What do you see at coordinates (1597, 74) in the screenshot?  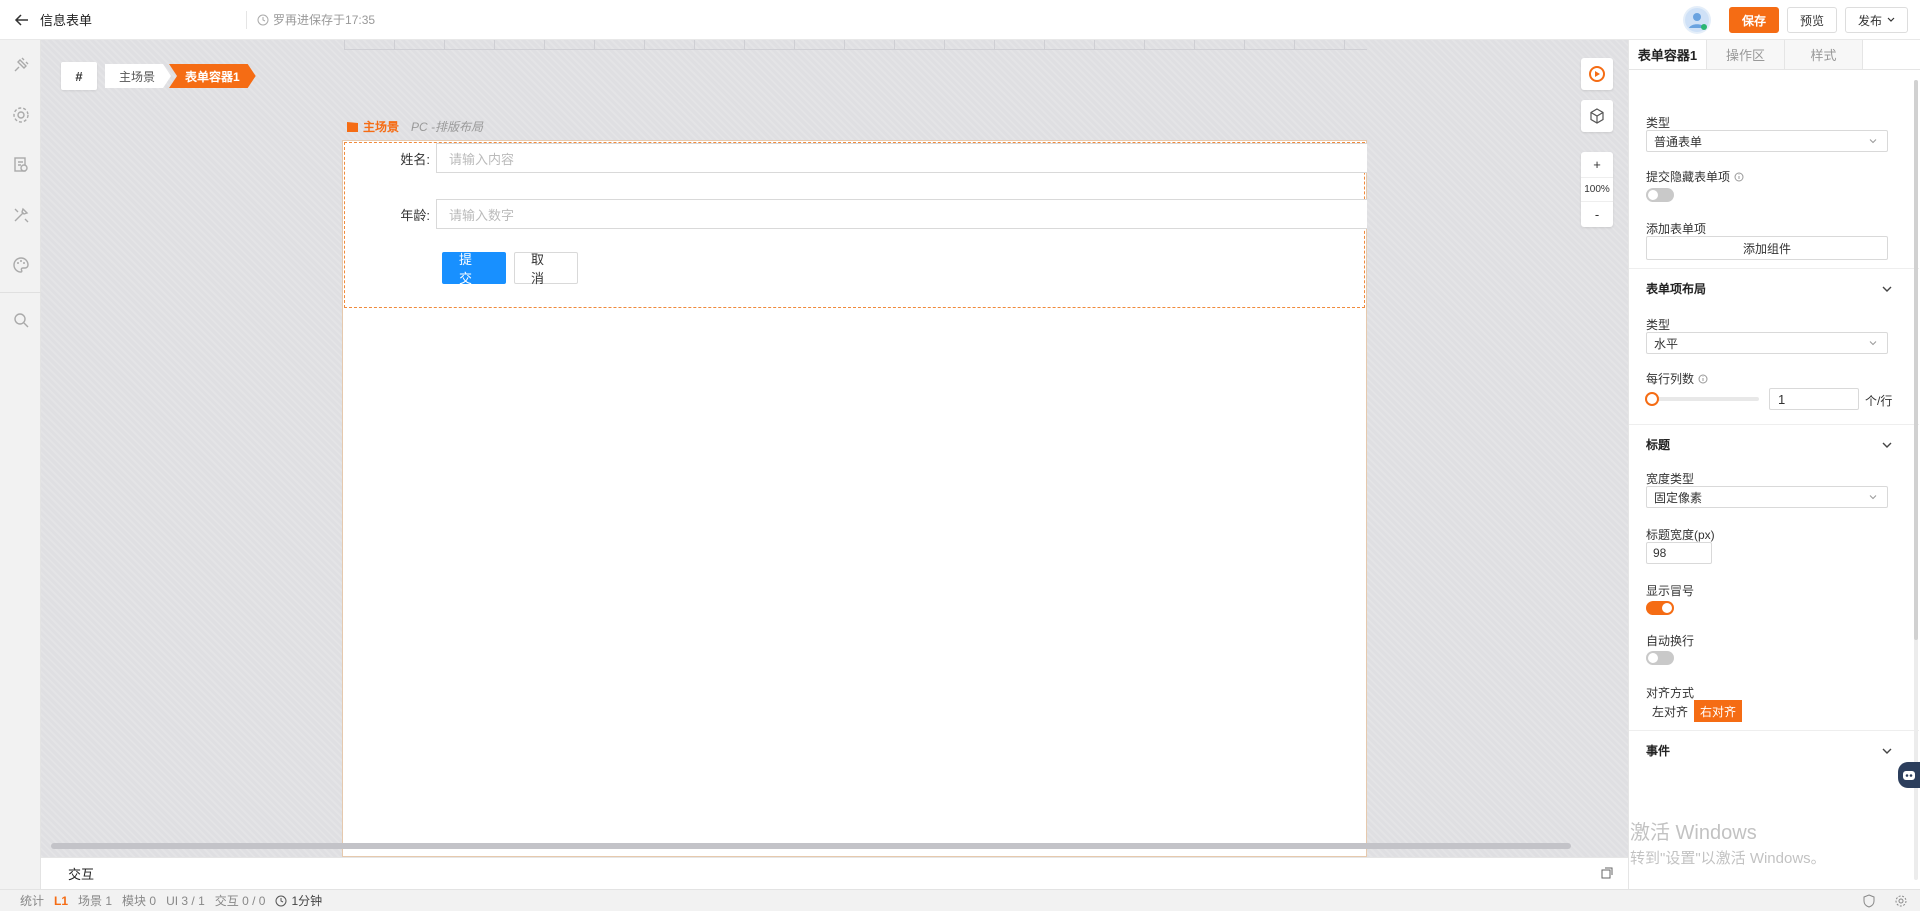 I see `play-interaction-button` at bounding box center [1597, 74].